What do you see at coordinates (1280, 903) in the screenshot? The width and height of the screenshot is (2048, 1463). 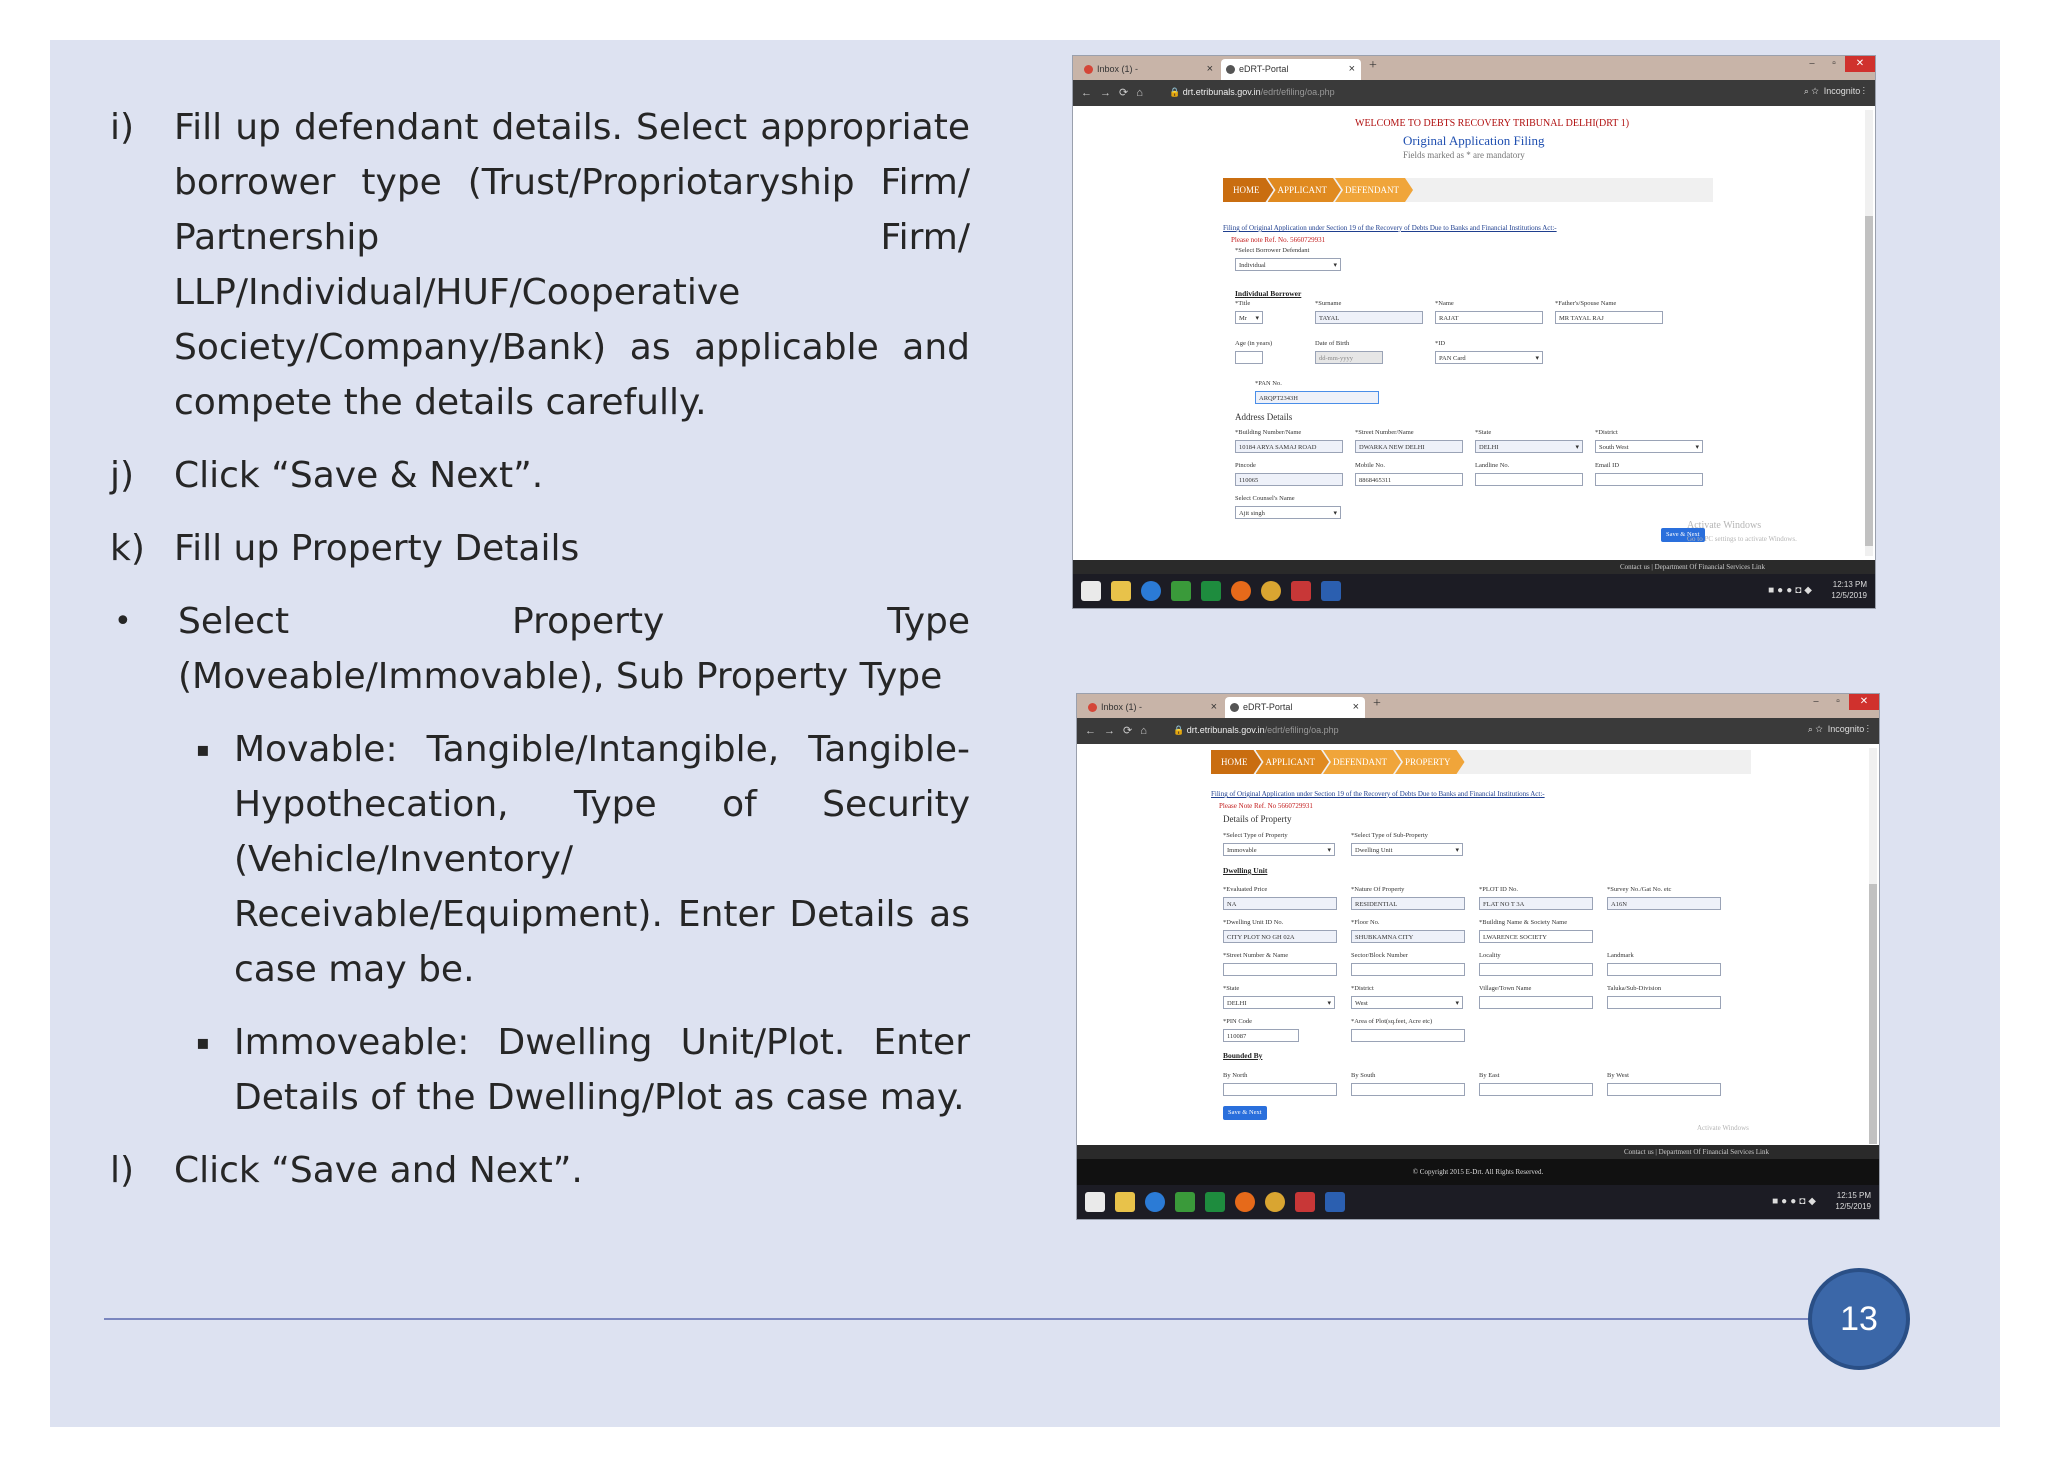 I see `evaluated-price-field: NA` at bounding box center [1280, 903].